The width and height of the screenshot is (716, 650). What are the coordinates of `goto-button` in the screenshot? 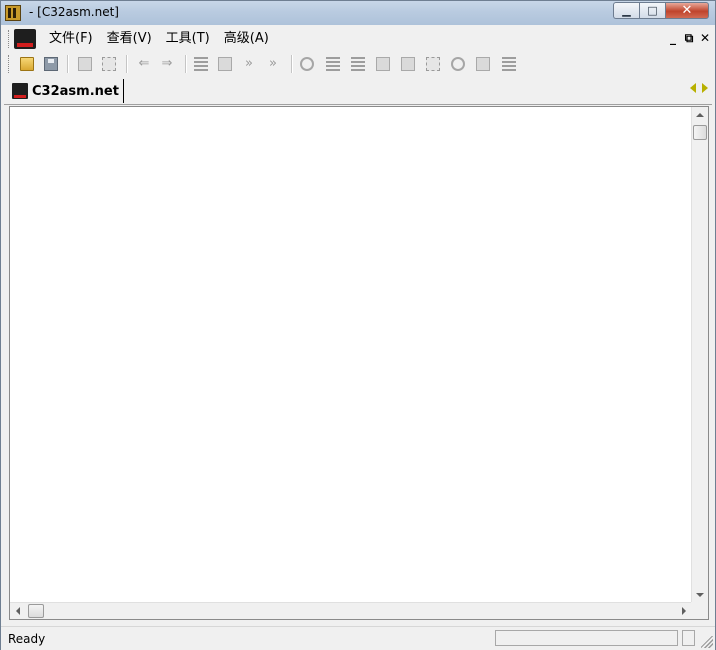 It's located at (201, 64).